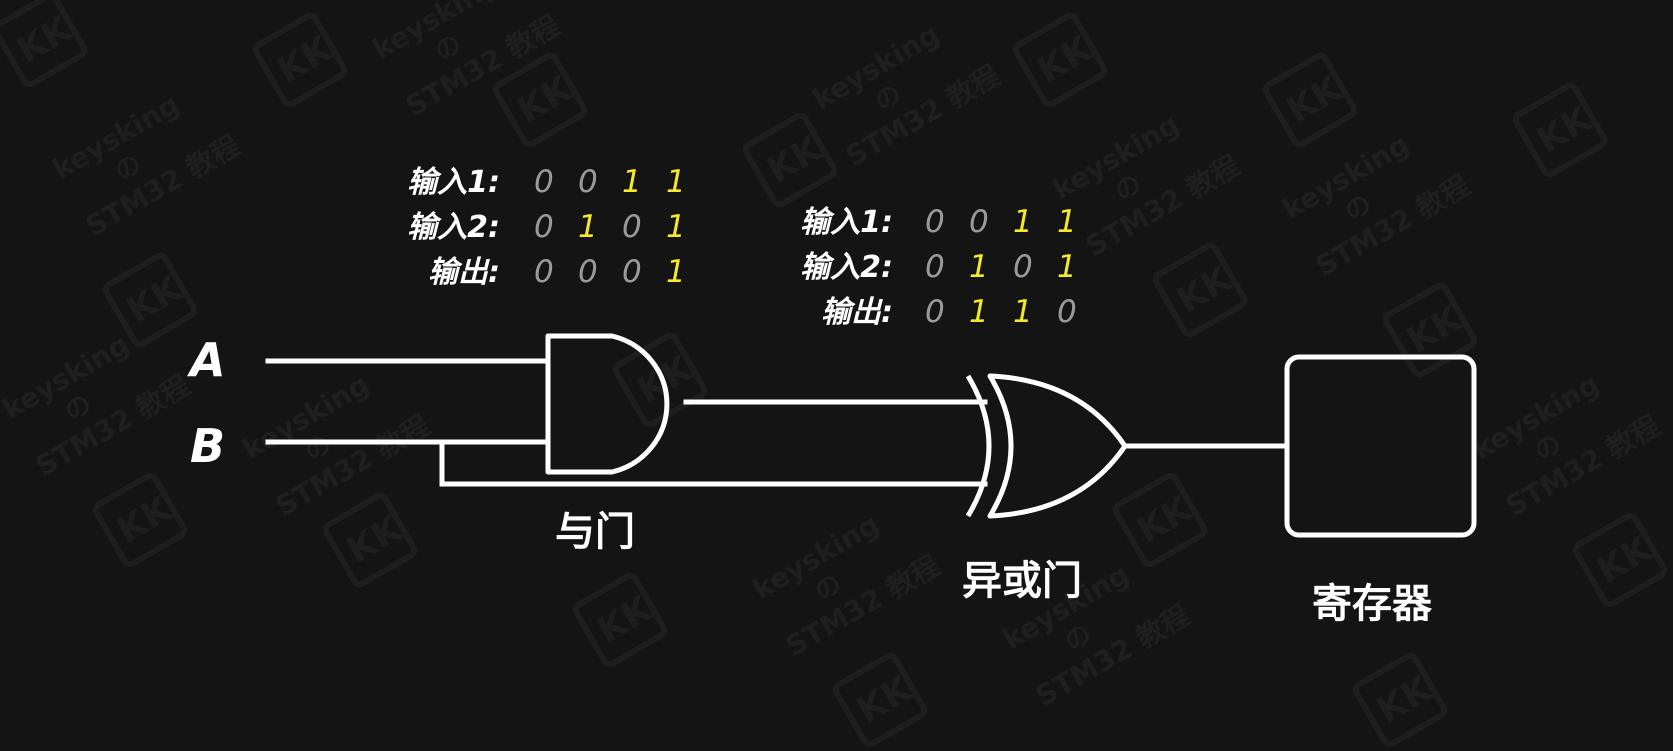 The image size is (1673, 751). I want to click on xor-gate-symbol, so click(1046, 446).